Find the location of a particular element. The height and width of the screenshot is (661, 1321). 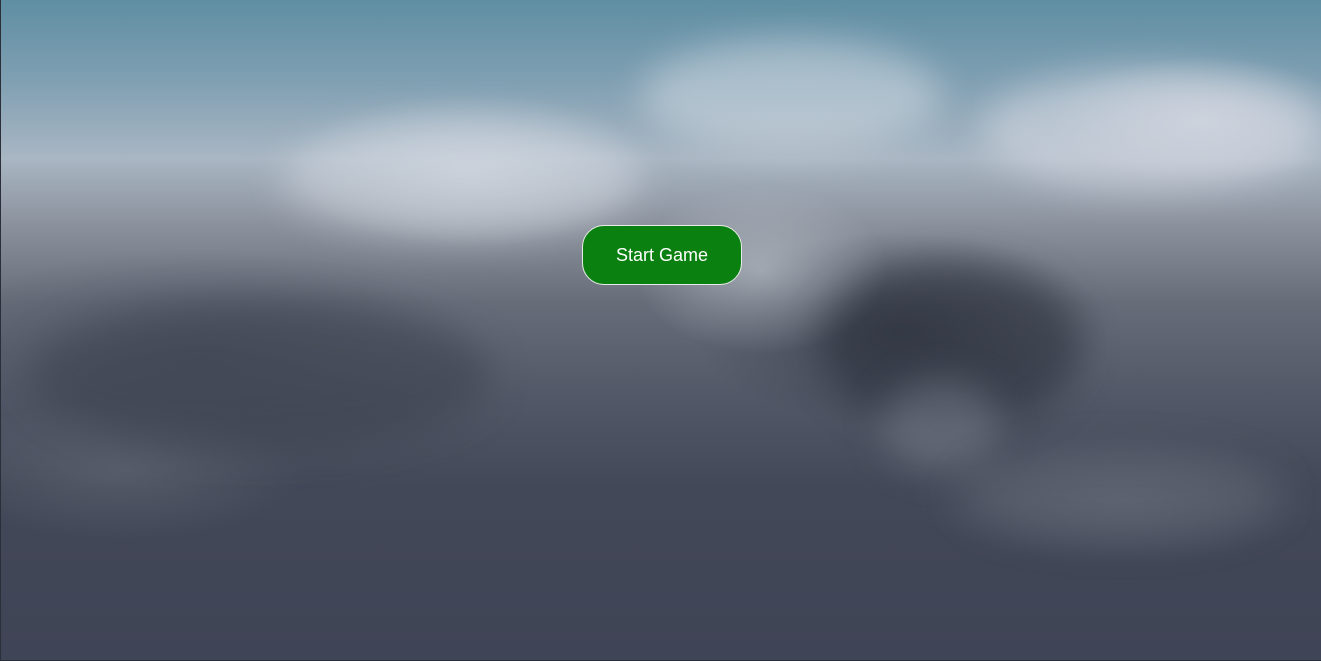

start-game-button: Start Game is located at coordinates (662, 255).